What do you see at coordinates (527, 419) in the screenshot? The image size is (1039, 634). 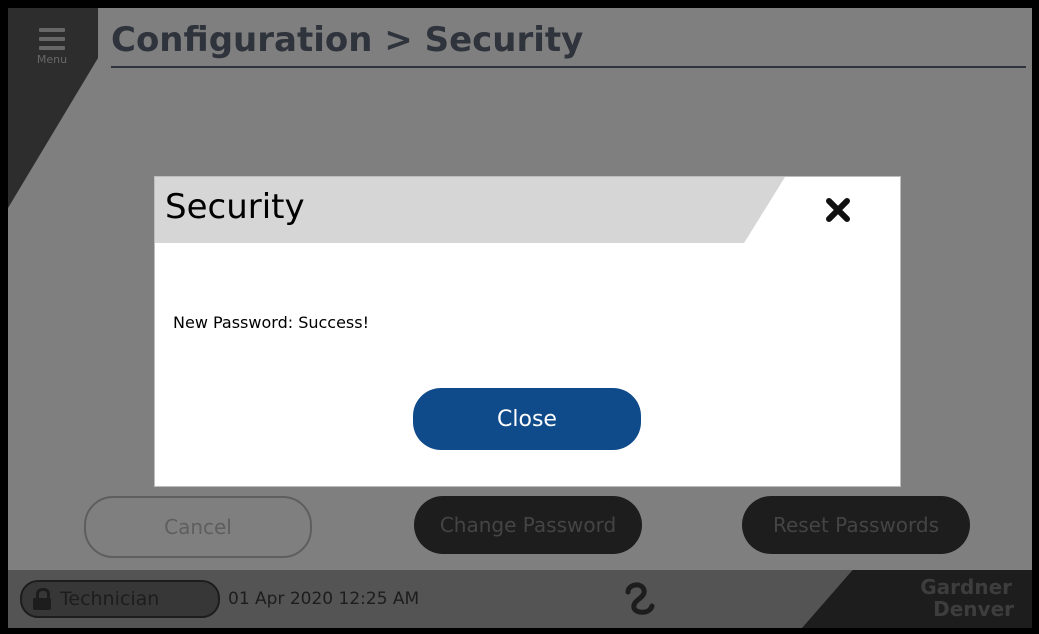 I see `close-button: Close` at bounding box center [527, 419].